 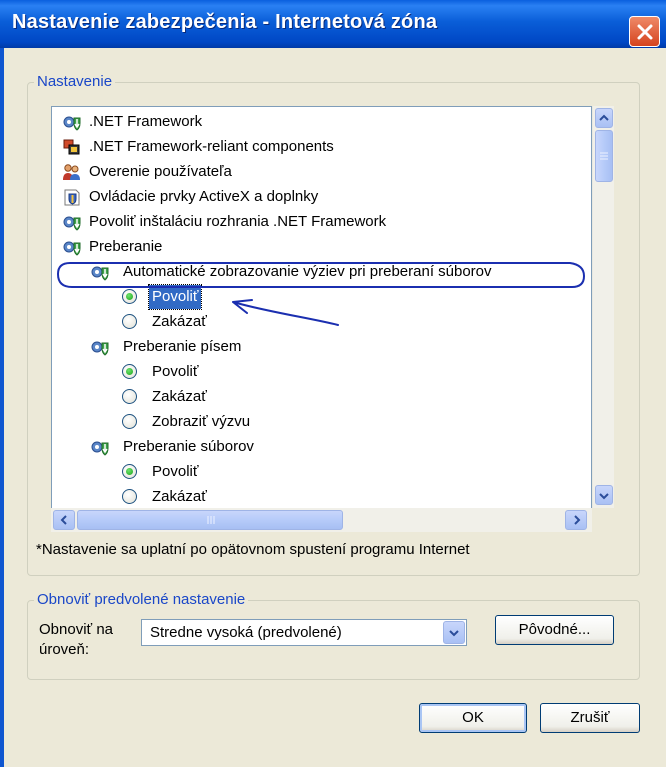 I want to click on reset-level-label-line1: Obnoviť na, so click(x=76, y=629).